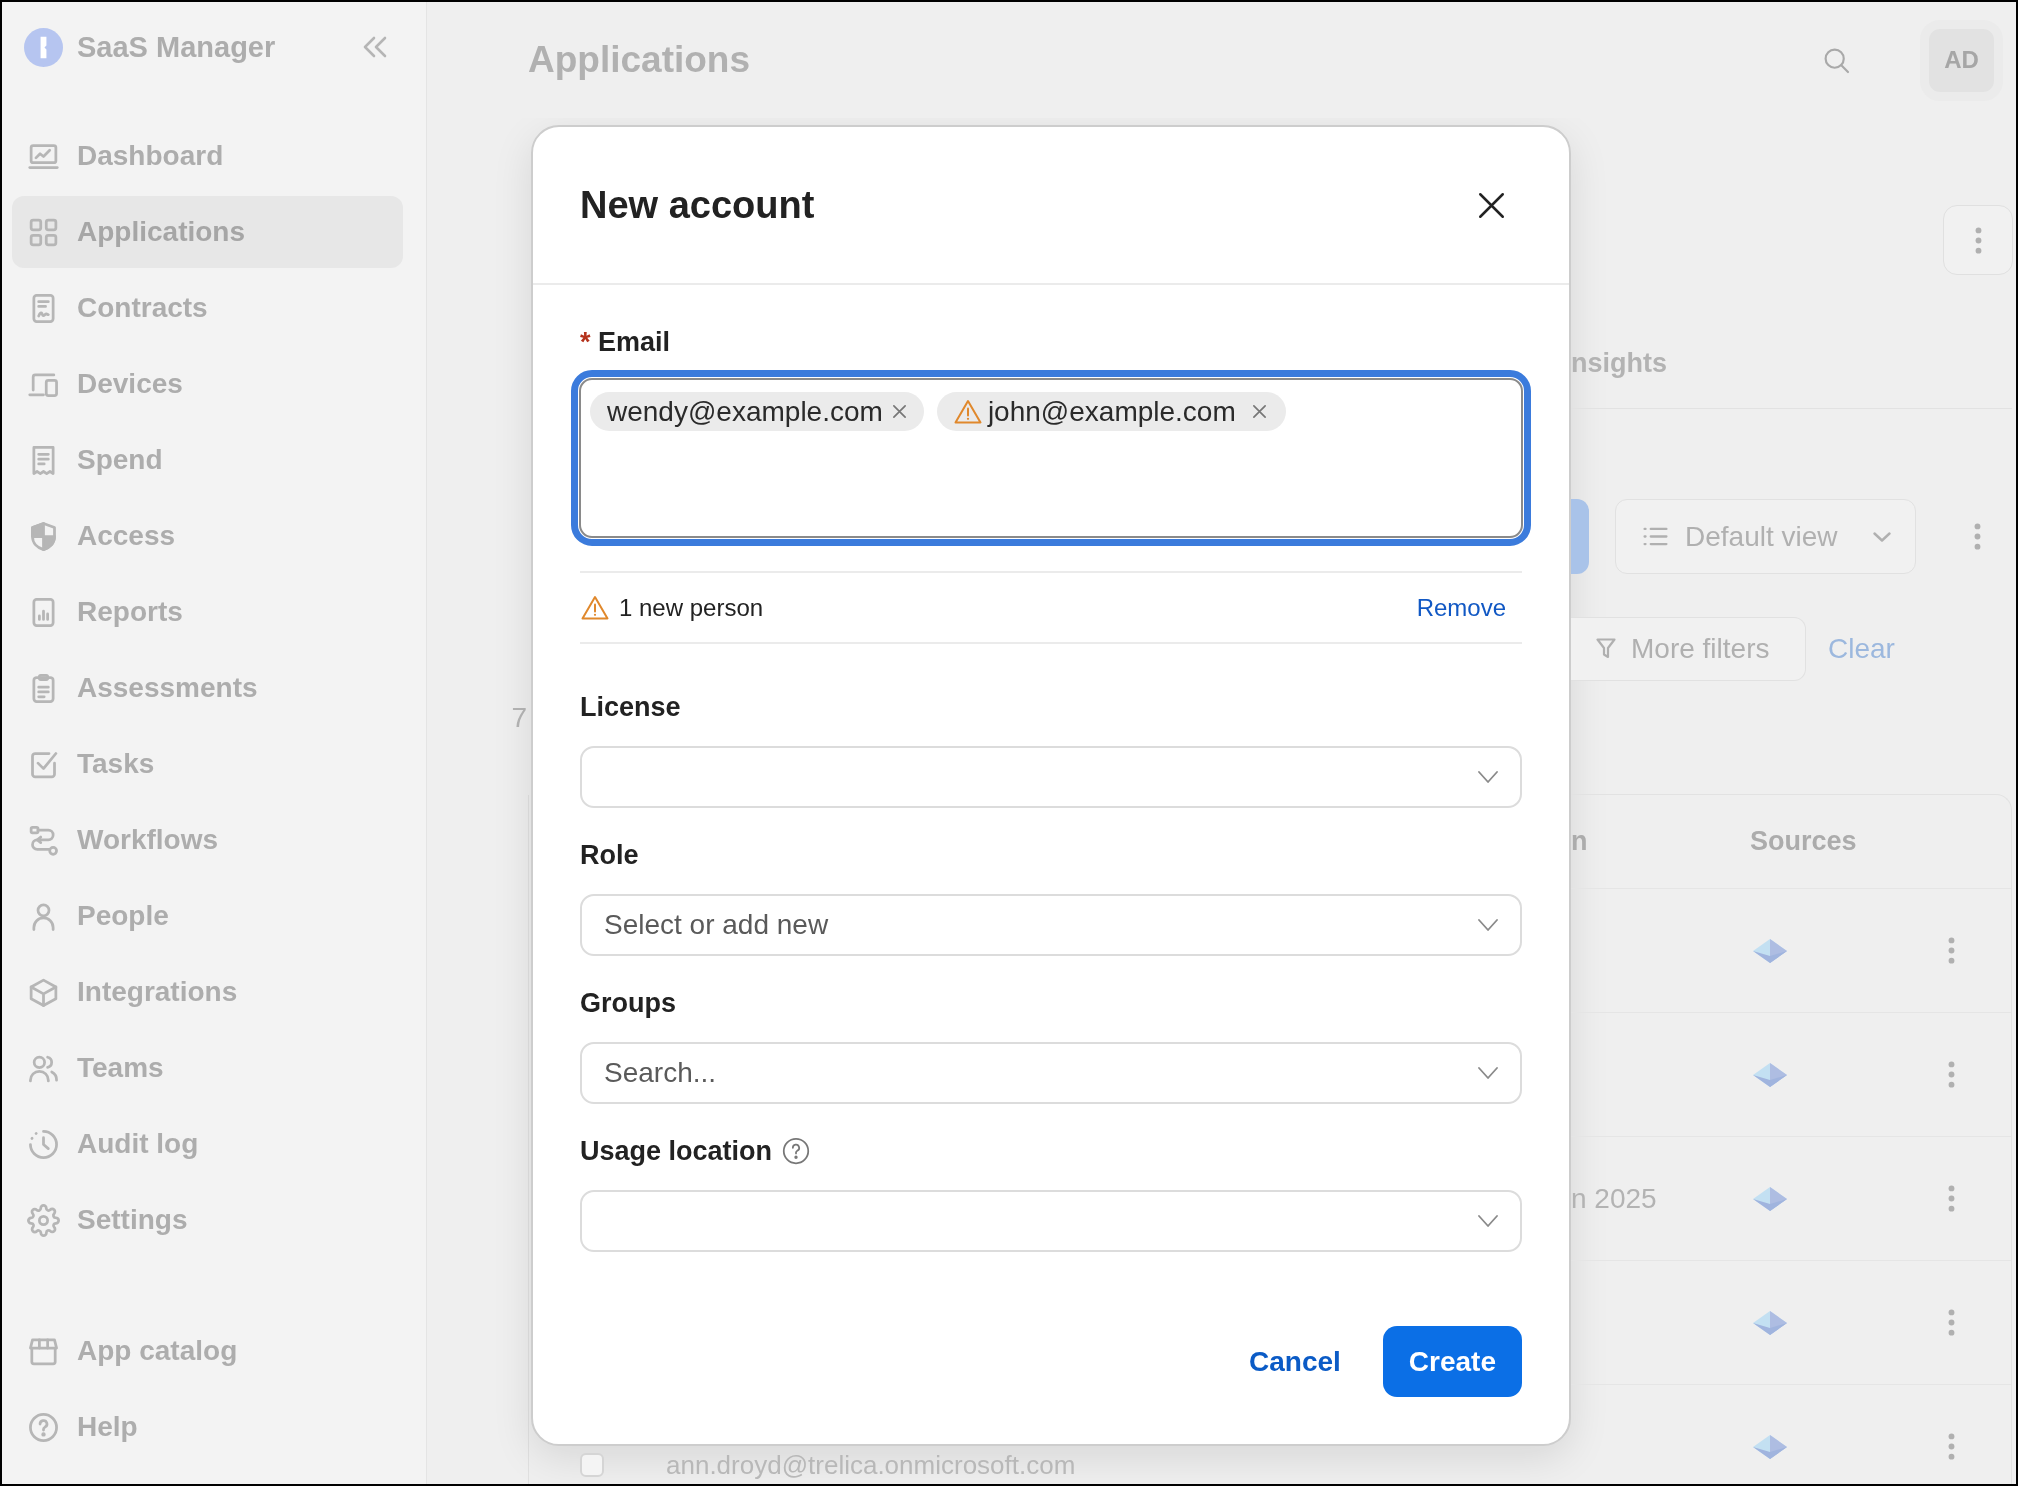 Image resolution: width=2018 pixels, height=1486 pixels. What do you see at coordinates (207, 1220) in the screenshot?
I see `sidebar-item: Settings` at bounding box center [207, 1220].